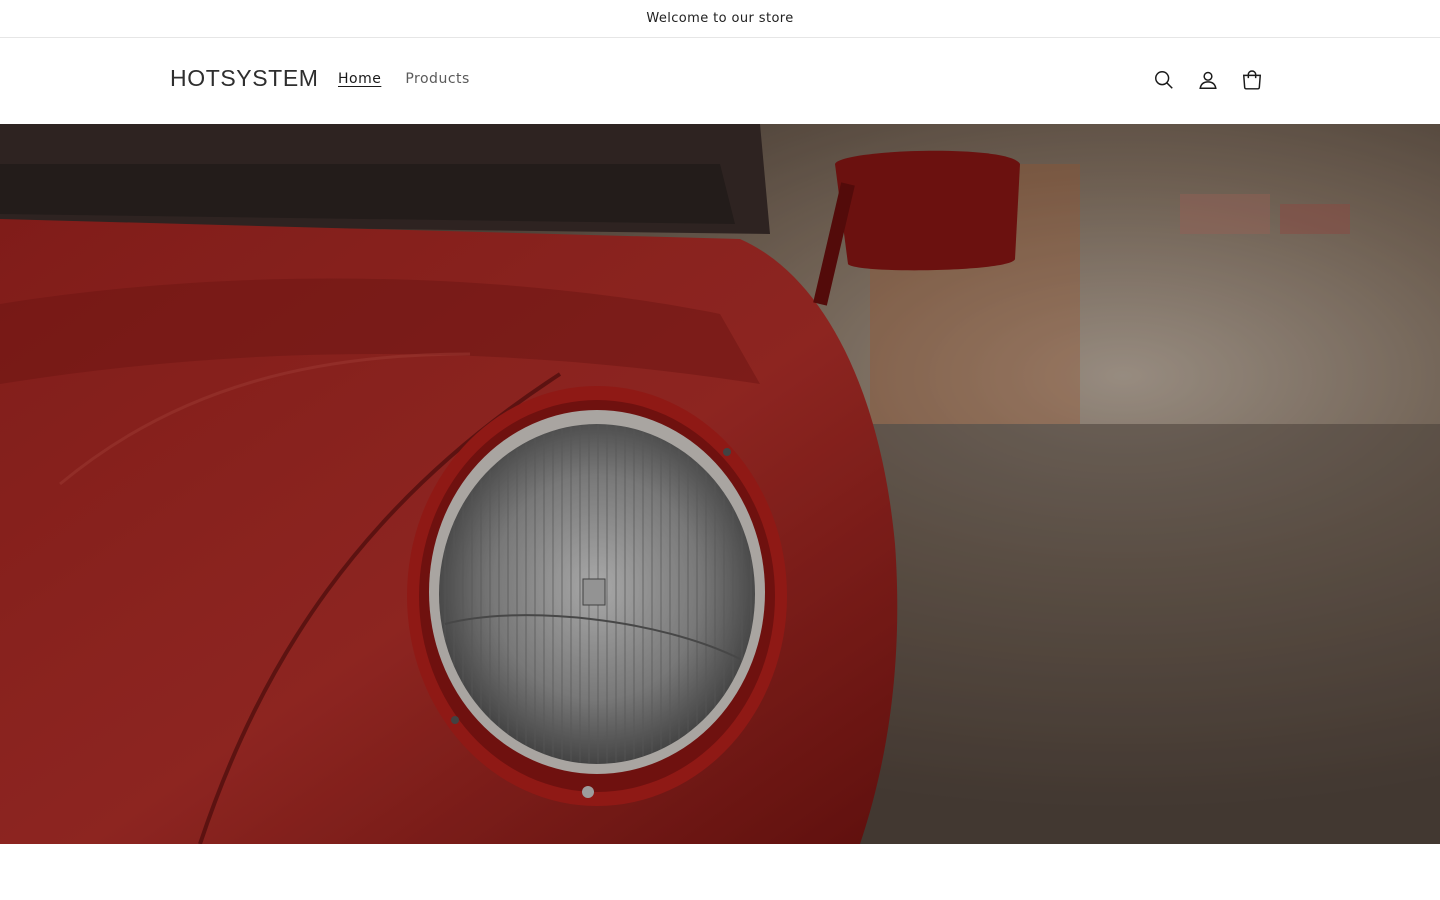 The width and height of the screenshot is (1440, 900). I want to click on nav-link-products: Products, so click(437, 79).